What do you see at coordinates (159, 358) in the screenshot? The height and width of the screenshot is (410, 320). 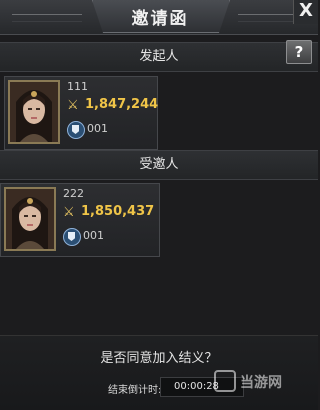 I see `join-question: 是否同意加入结义？` at bounding box center [159, 358].